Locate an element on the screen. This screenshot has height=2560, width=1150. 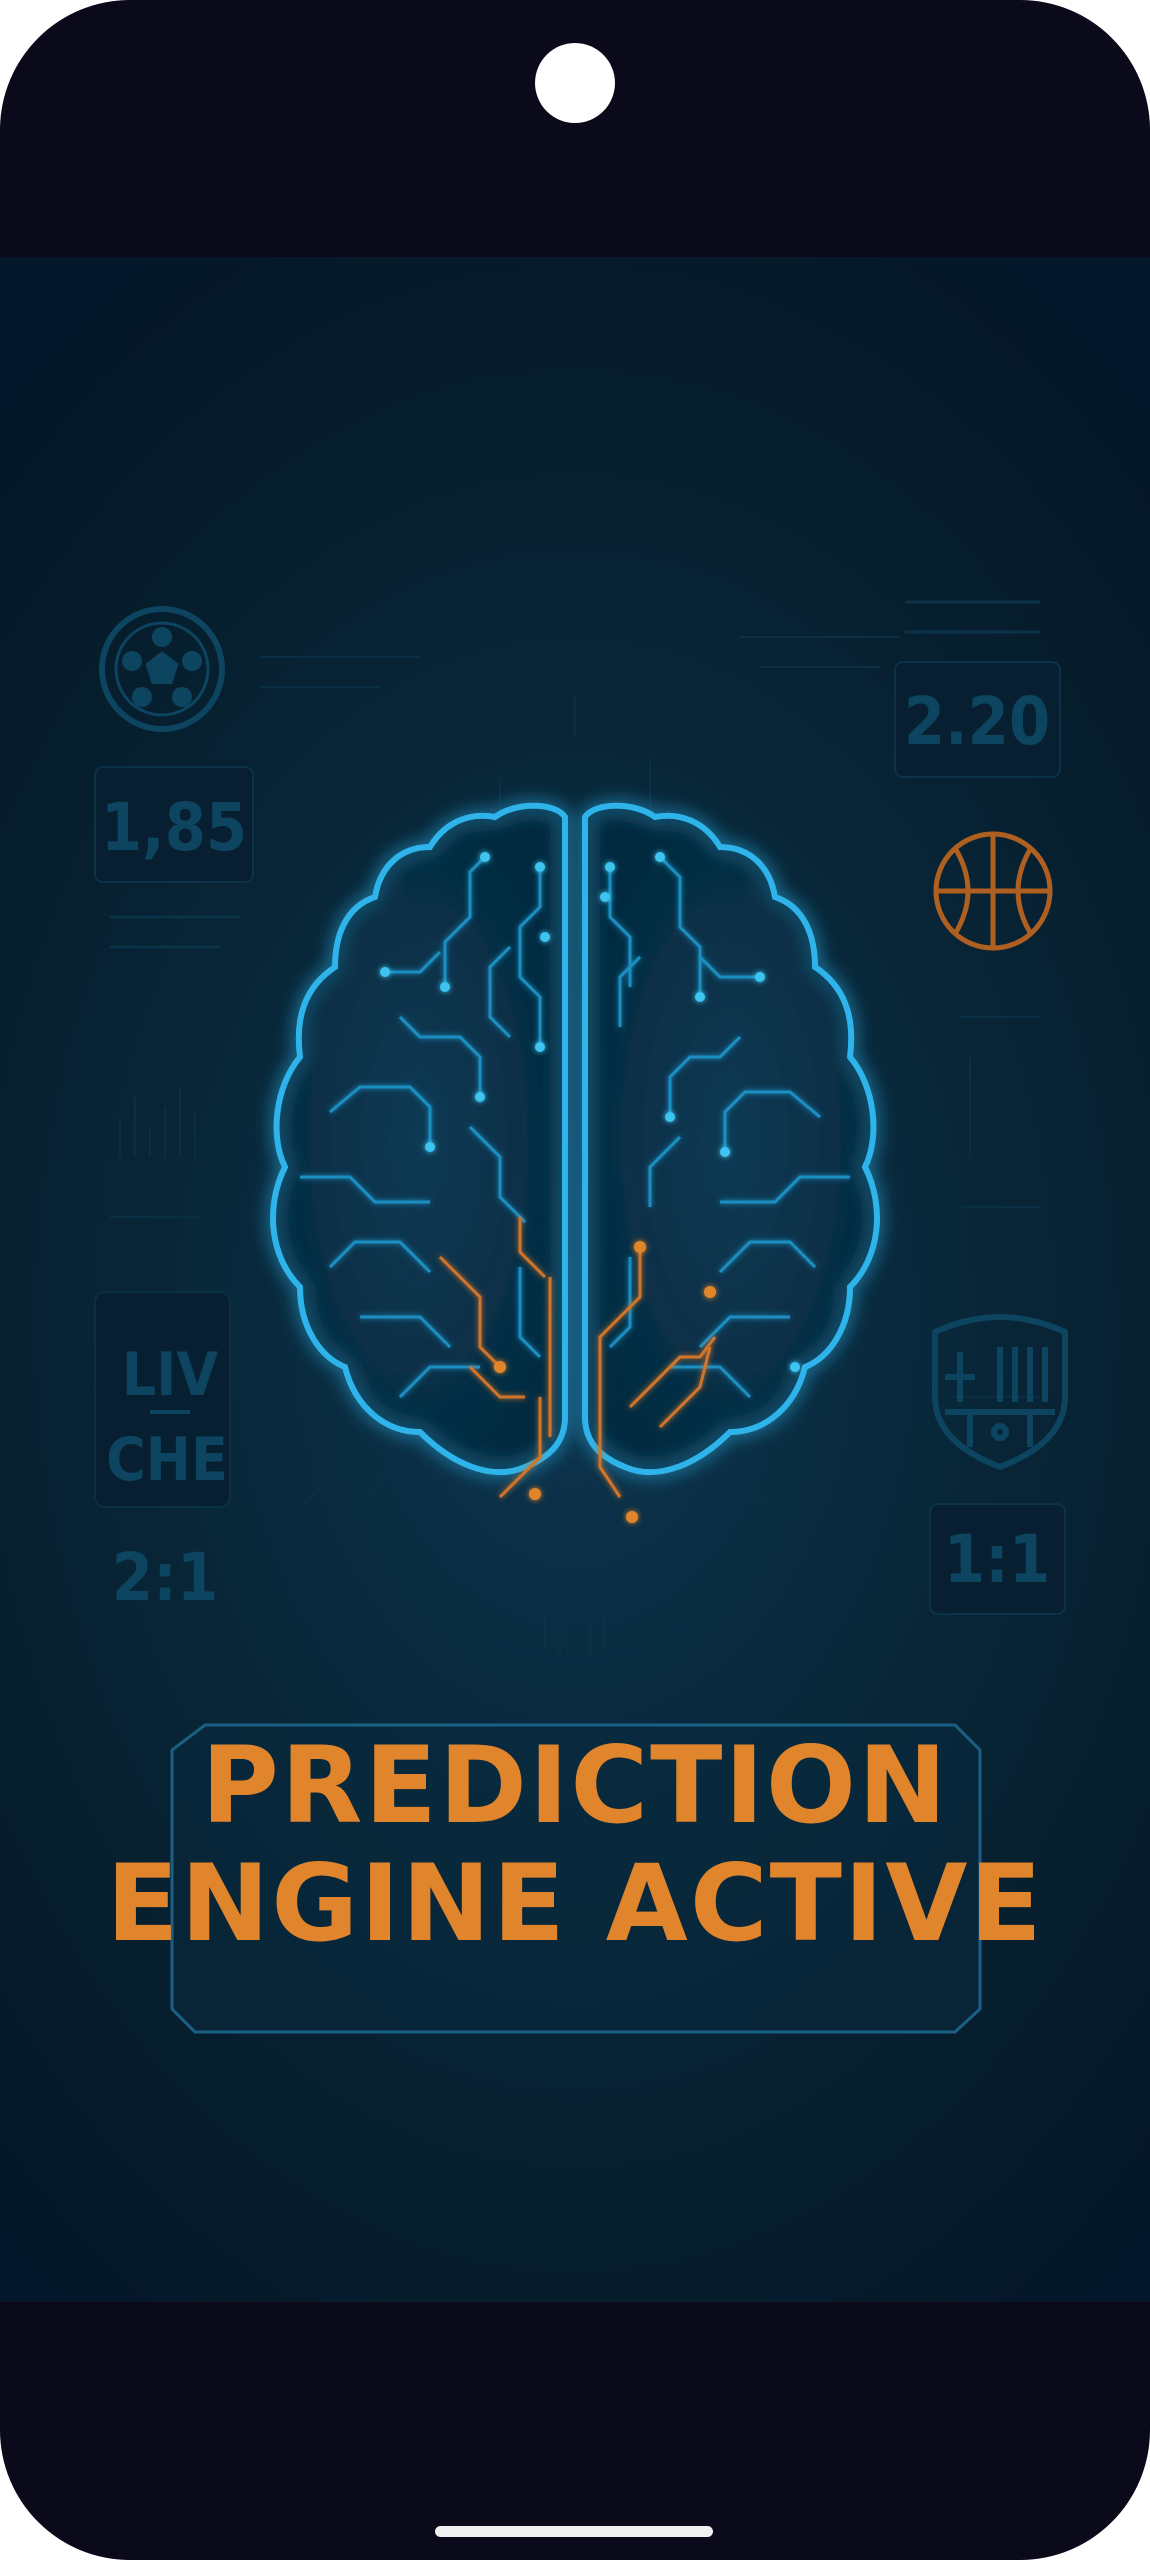
odds-box-right: 2.20 is located at coordinates (977, 689).